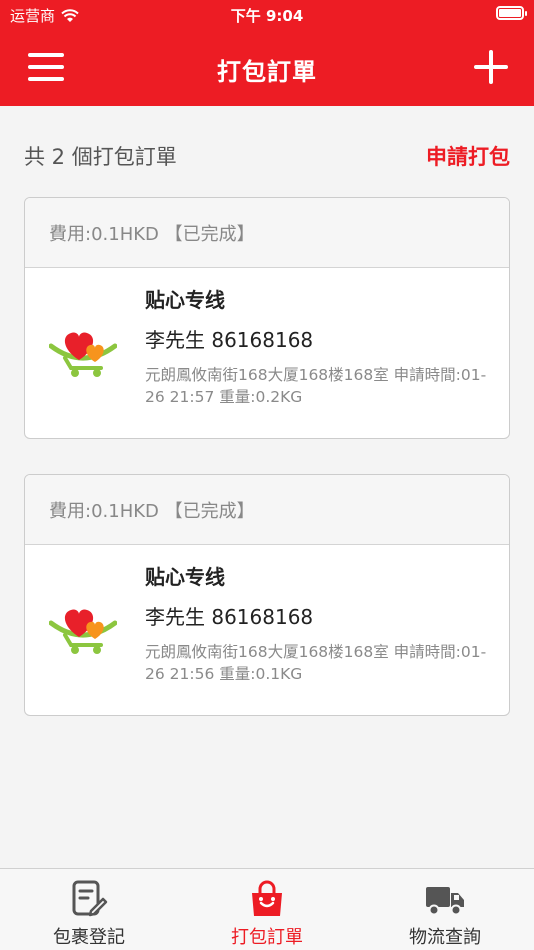 This screenshot has width=534, height=950. I want to click on plus-icon, so click(491, 67).